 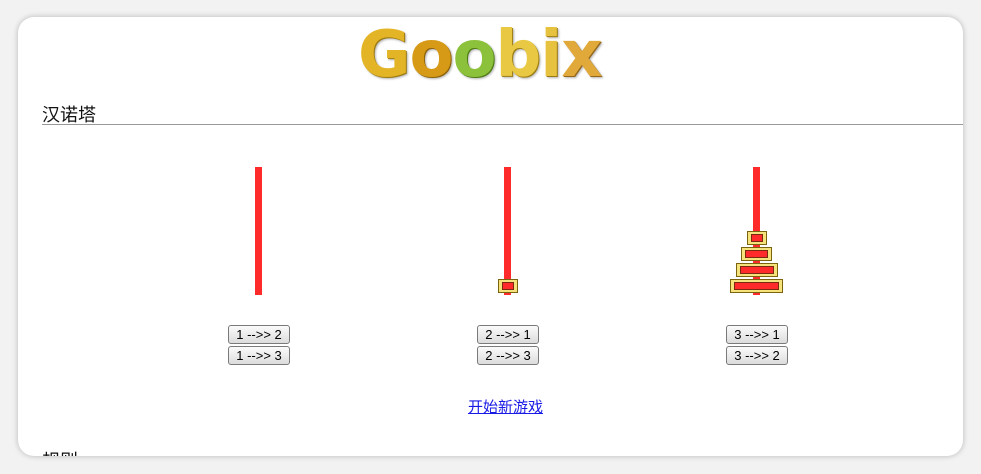 I want to click on new-game-link: 开始新游戏, so click(x=505, y=406).